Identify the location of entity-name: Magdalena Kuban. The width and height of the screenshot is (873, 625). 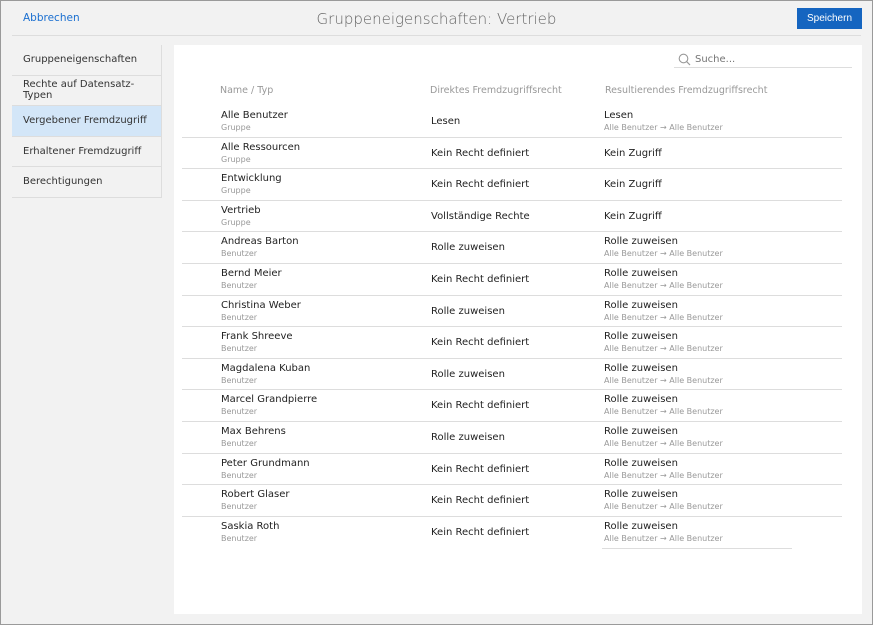
(266, 368).